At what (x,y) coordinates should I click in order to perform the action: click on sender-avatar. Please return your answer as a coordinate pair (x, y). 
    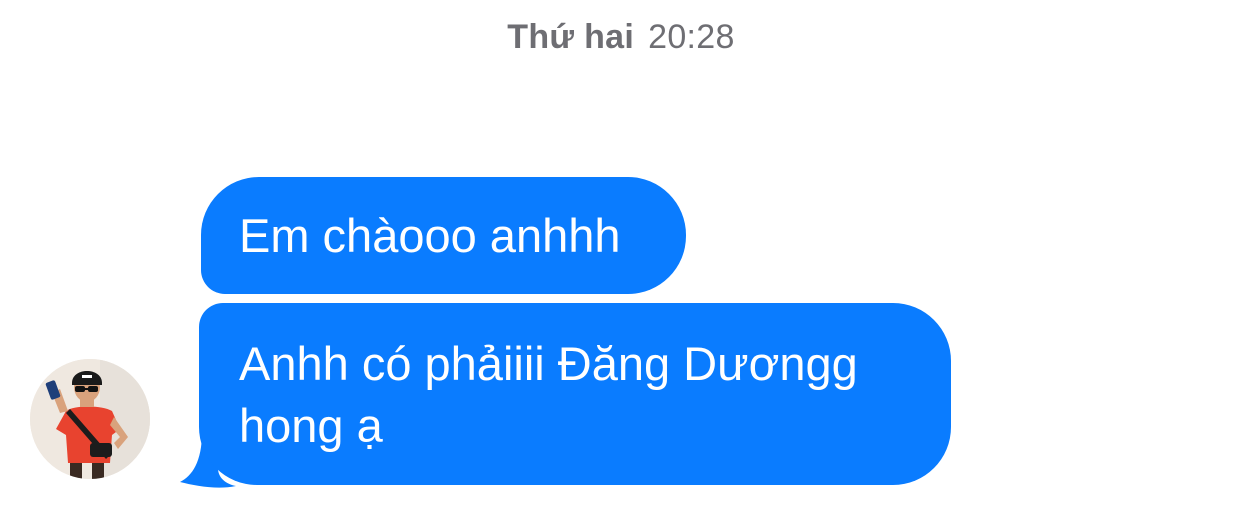
    Looking at the image, I should click on (90, 419).